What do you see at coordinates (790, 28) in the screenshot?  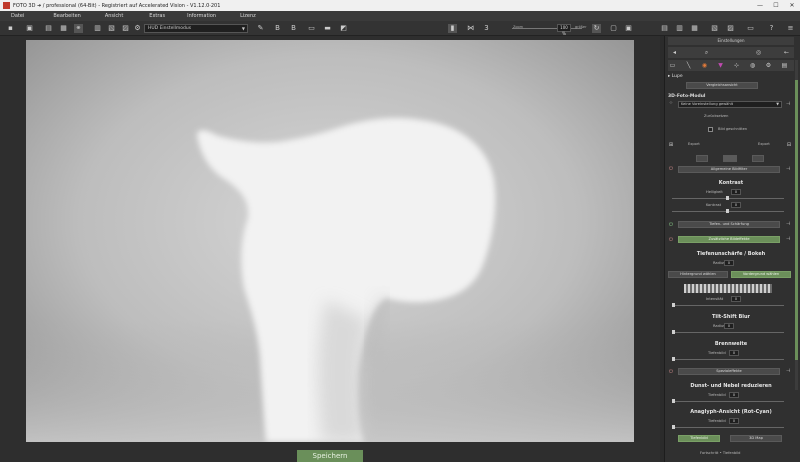 I see `menu-icon: ≡` at bounding box center [790, 28].